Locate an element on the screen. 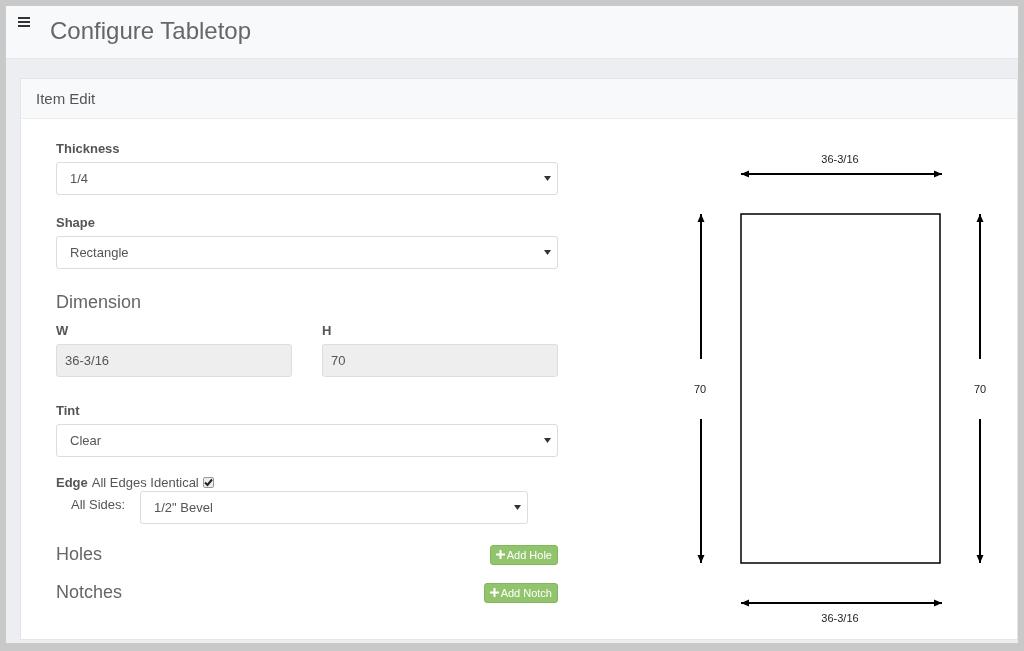  tint-select: Clear is located at coordinates (307, 440).